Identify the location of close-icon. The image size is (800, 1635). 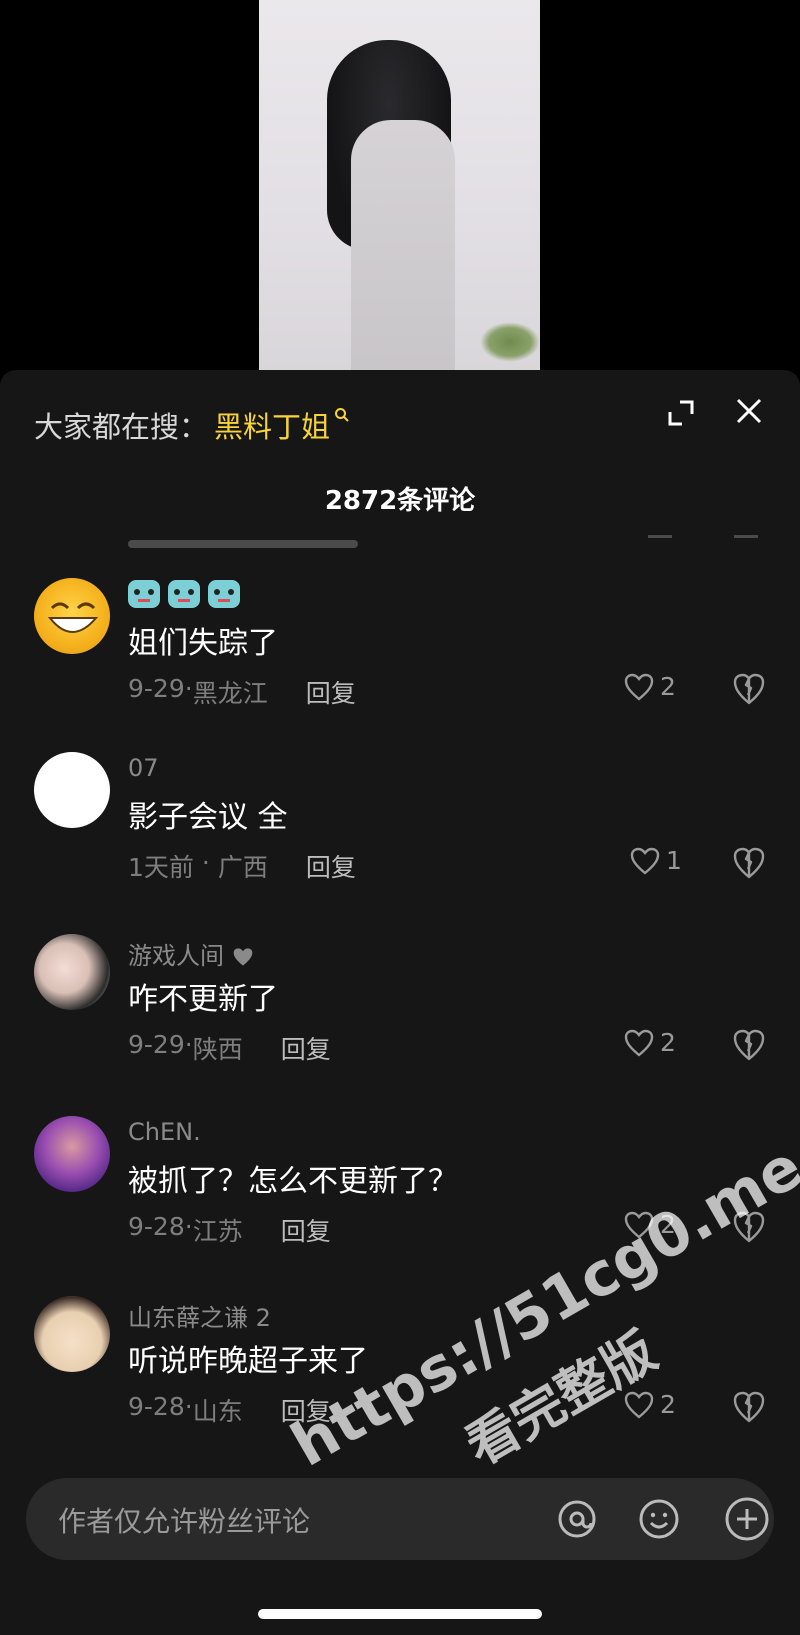
(749, 411).